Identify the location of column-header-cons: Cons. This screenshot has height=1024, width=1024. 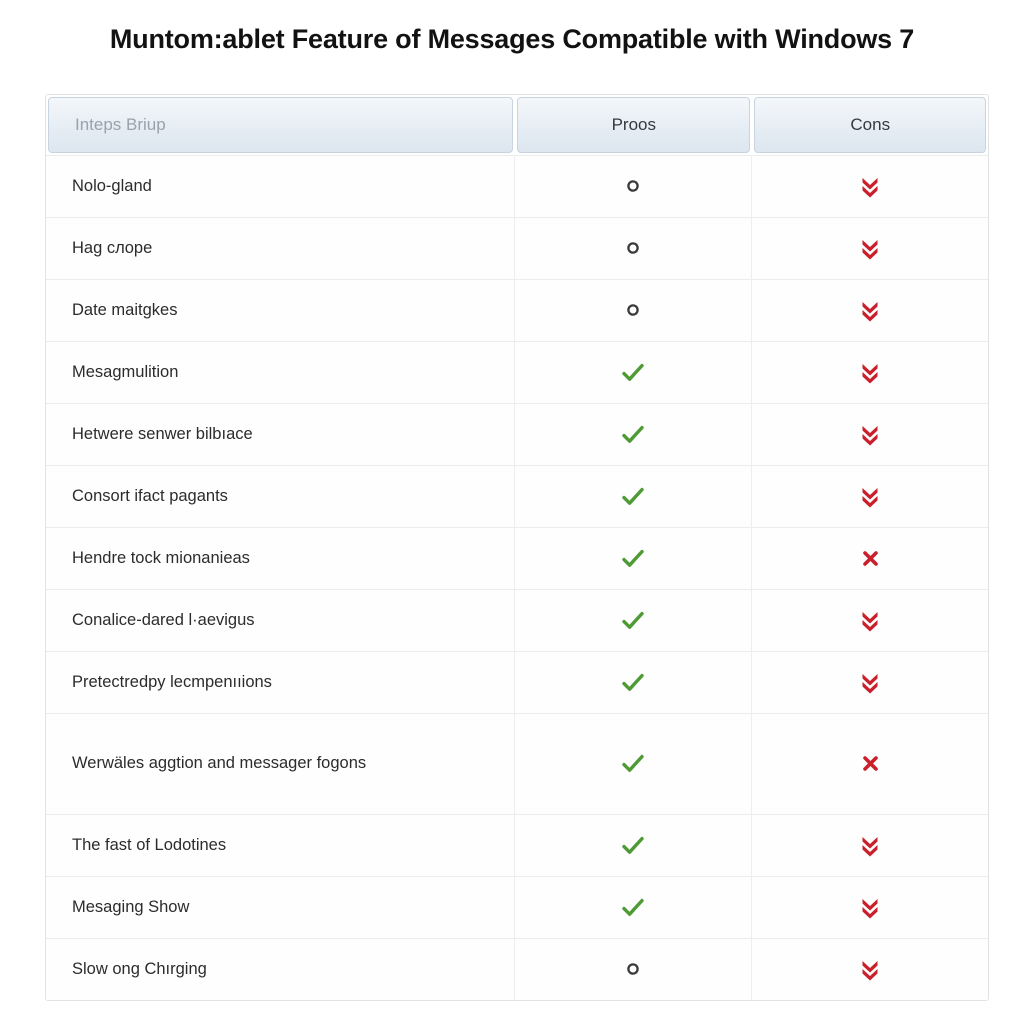
(870, 125).